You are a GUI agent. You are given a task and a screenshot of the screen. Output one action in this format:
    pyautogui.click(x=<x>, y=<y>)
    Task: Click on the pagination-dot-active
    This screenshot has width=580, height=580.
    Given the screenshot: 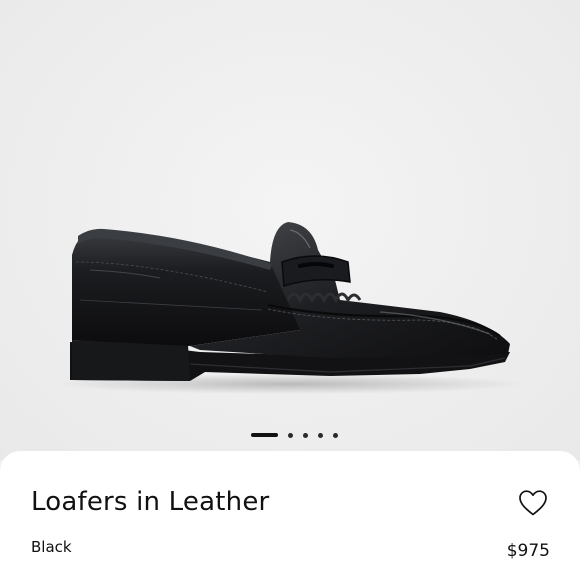 What is the action you would take?
    pyautogui.click(x=264, y=435)
    